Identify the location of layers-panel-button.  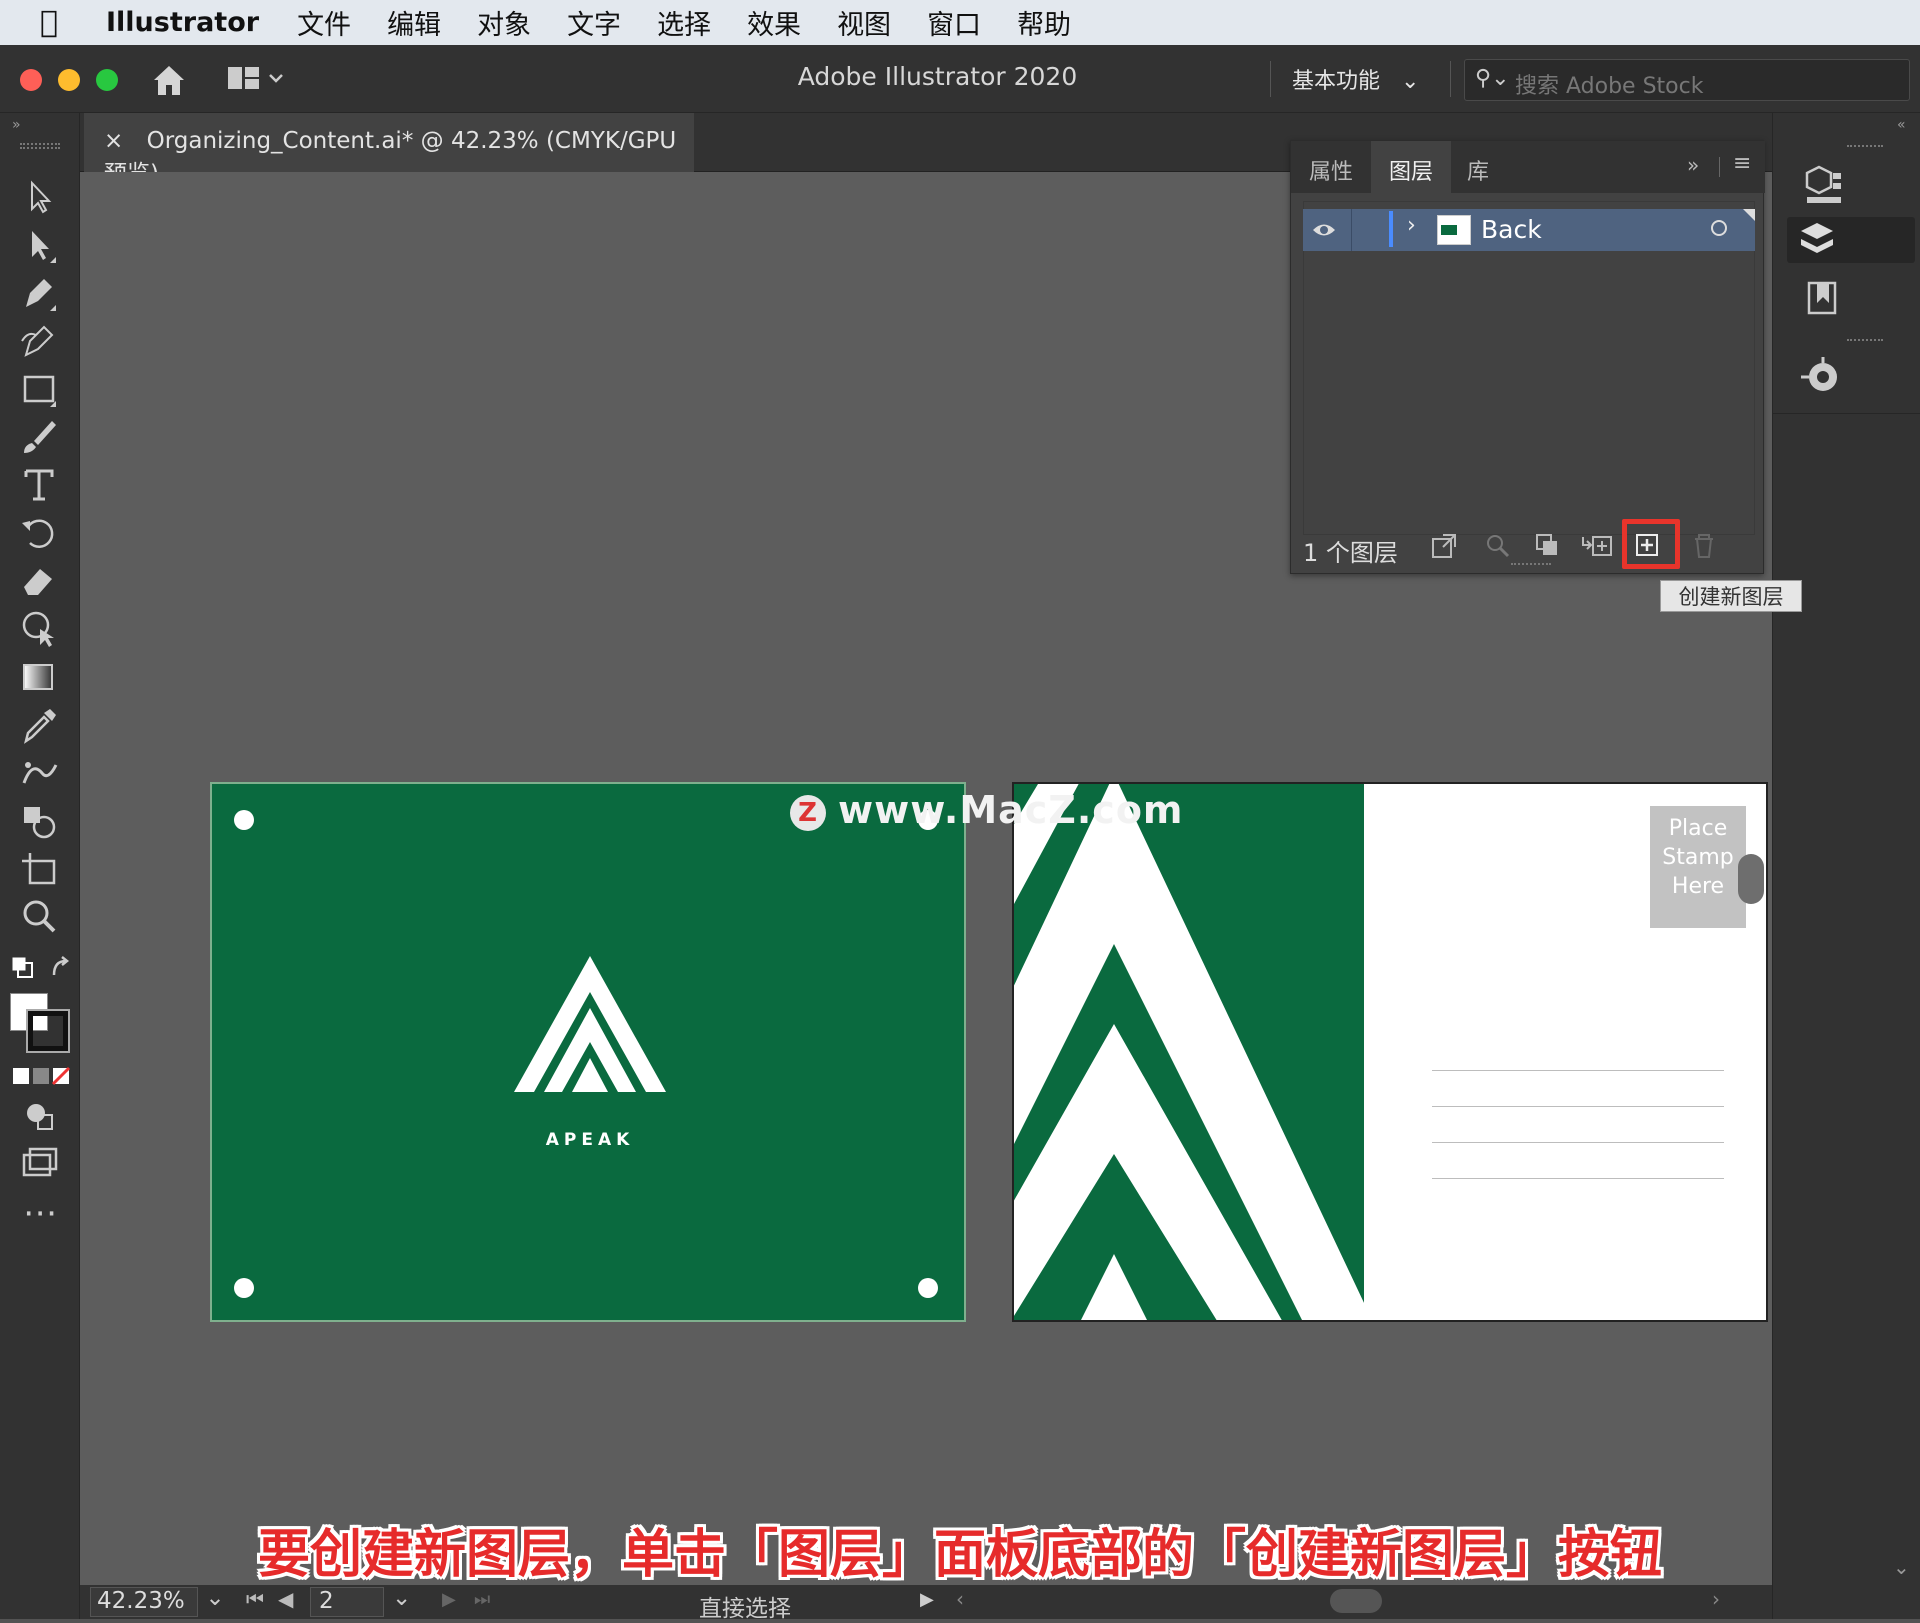
(1851, 240).